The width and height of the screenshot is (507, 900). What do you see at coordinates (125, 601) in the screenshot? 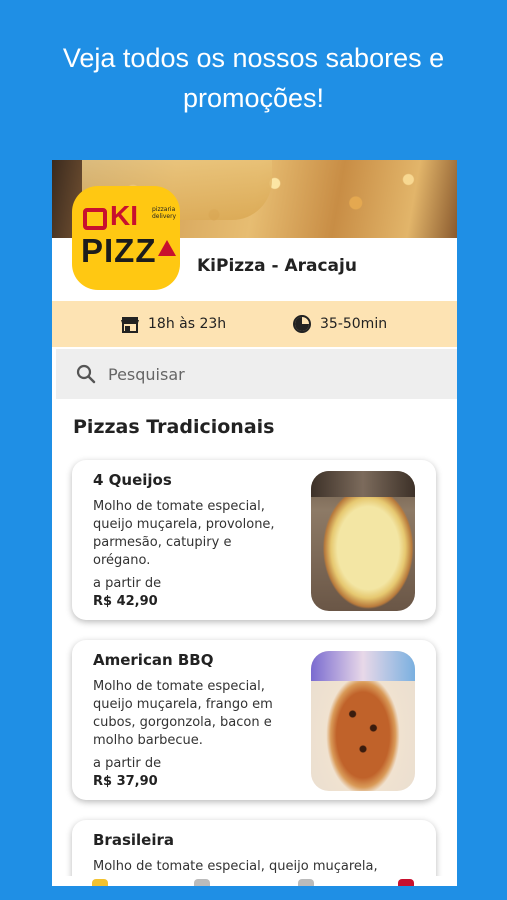
I see `product-price: R$ 42,90` at bounding box center [125, 601].